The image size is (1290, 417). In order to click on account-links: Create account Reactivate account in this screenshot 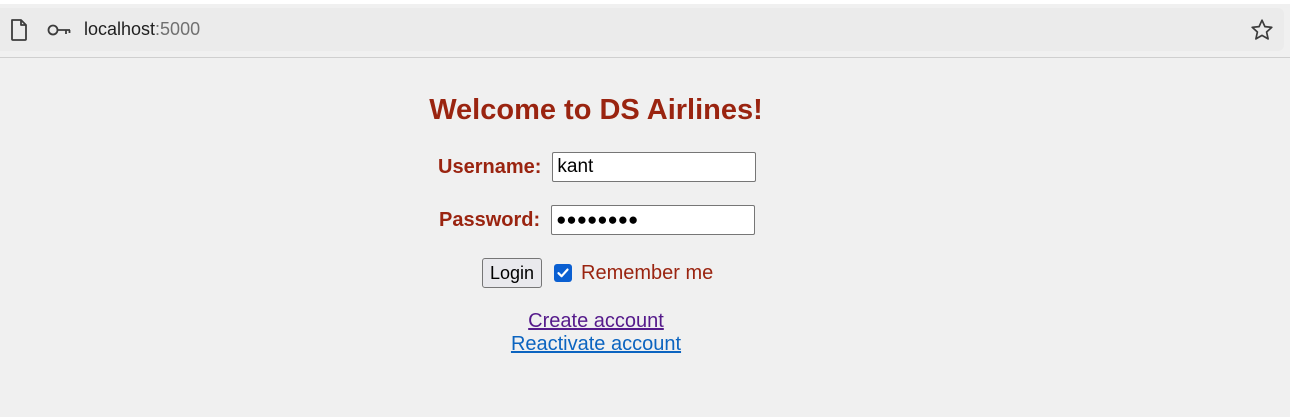, I will do `click(596, 333)`.